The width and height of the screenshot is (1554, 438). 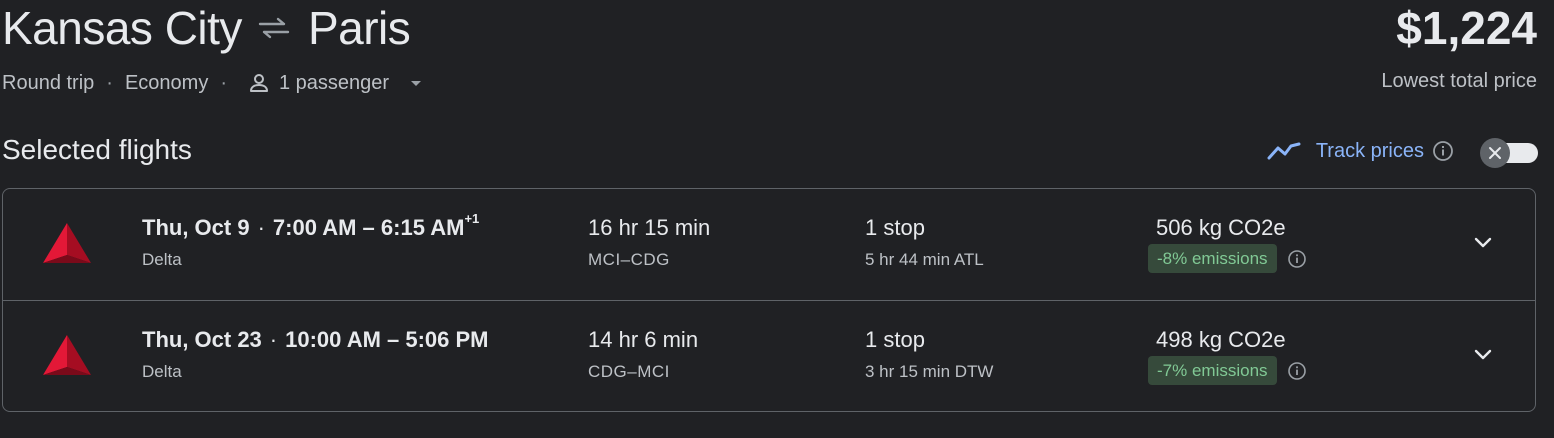 What do you see at coordinates (1466, 28) in the screenshot?
I see `total-price: $1,224` at bounding box center [1466, 28].